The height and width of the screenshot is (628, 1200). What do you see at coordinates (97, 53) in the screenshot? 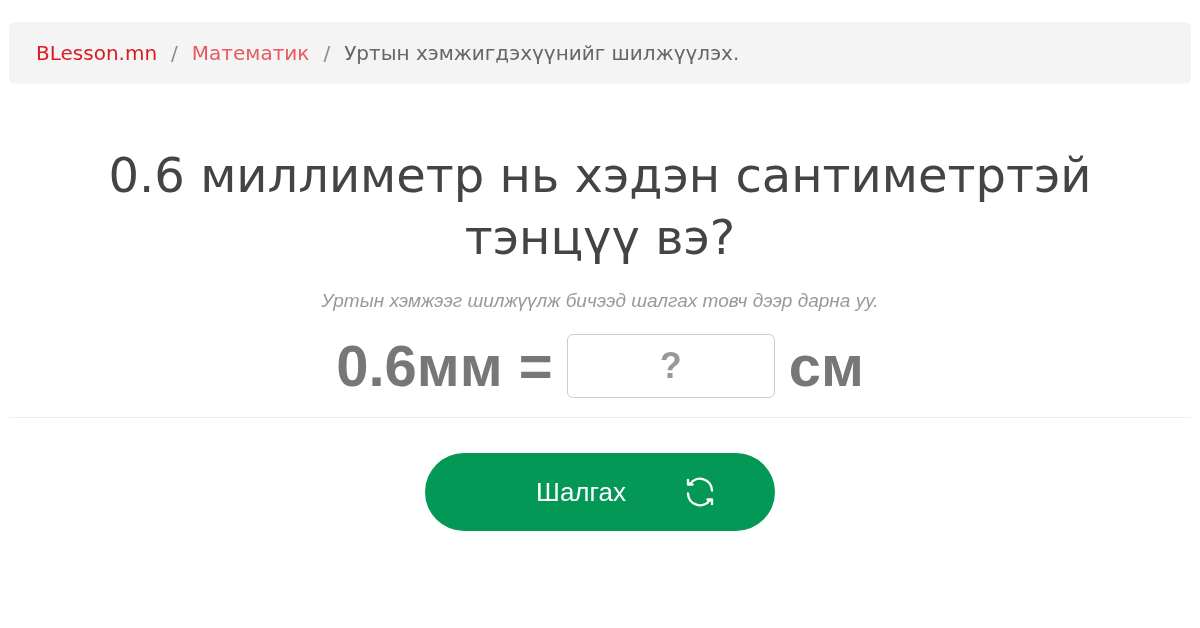
I see `breadcrumb-link: BLesson.mn` at bounding box center [97, 53].